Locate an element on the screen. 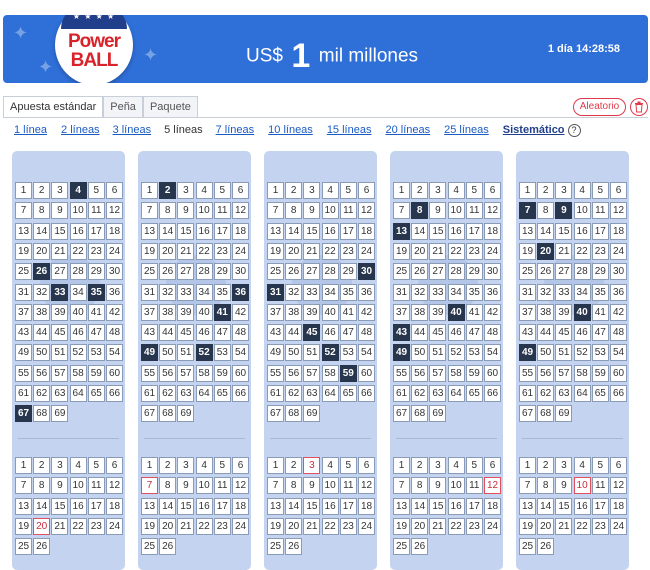  powerball-number-cell: 7 is located at coordinates (149, 486).